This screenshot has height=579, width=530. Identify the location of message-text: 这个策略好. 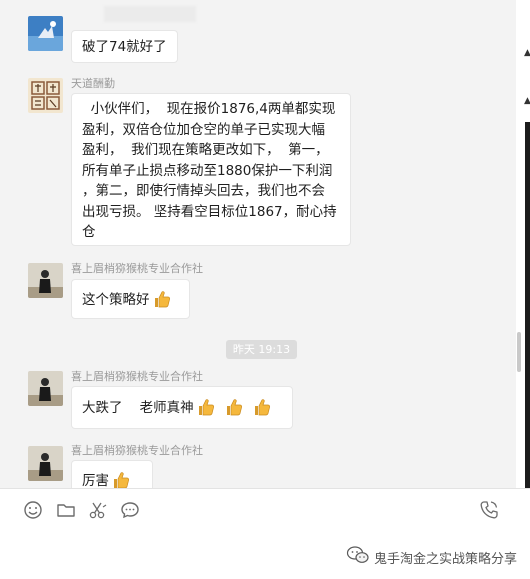
(116, 300).